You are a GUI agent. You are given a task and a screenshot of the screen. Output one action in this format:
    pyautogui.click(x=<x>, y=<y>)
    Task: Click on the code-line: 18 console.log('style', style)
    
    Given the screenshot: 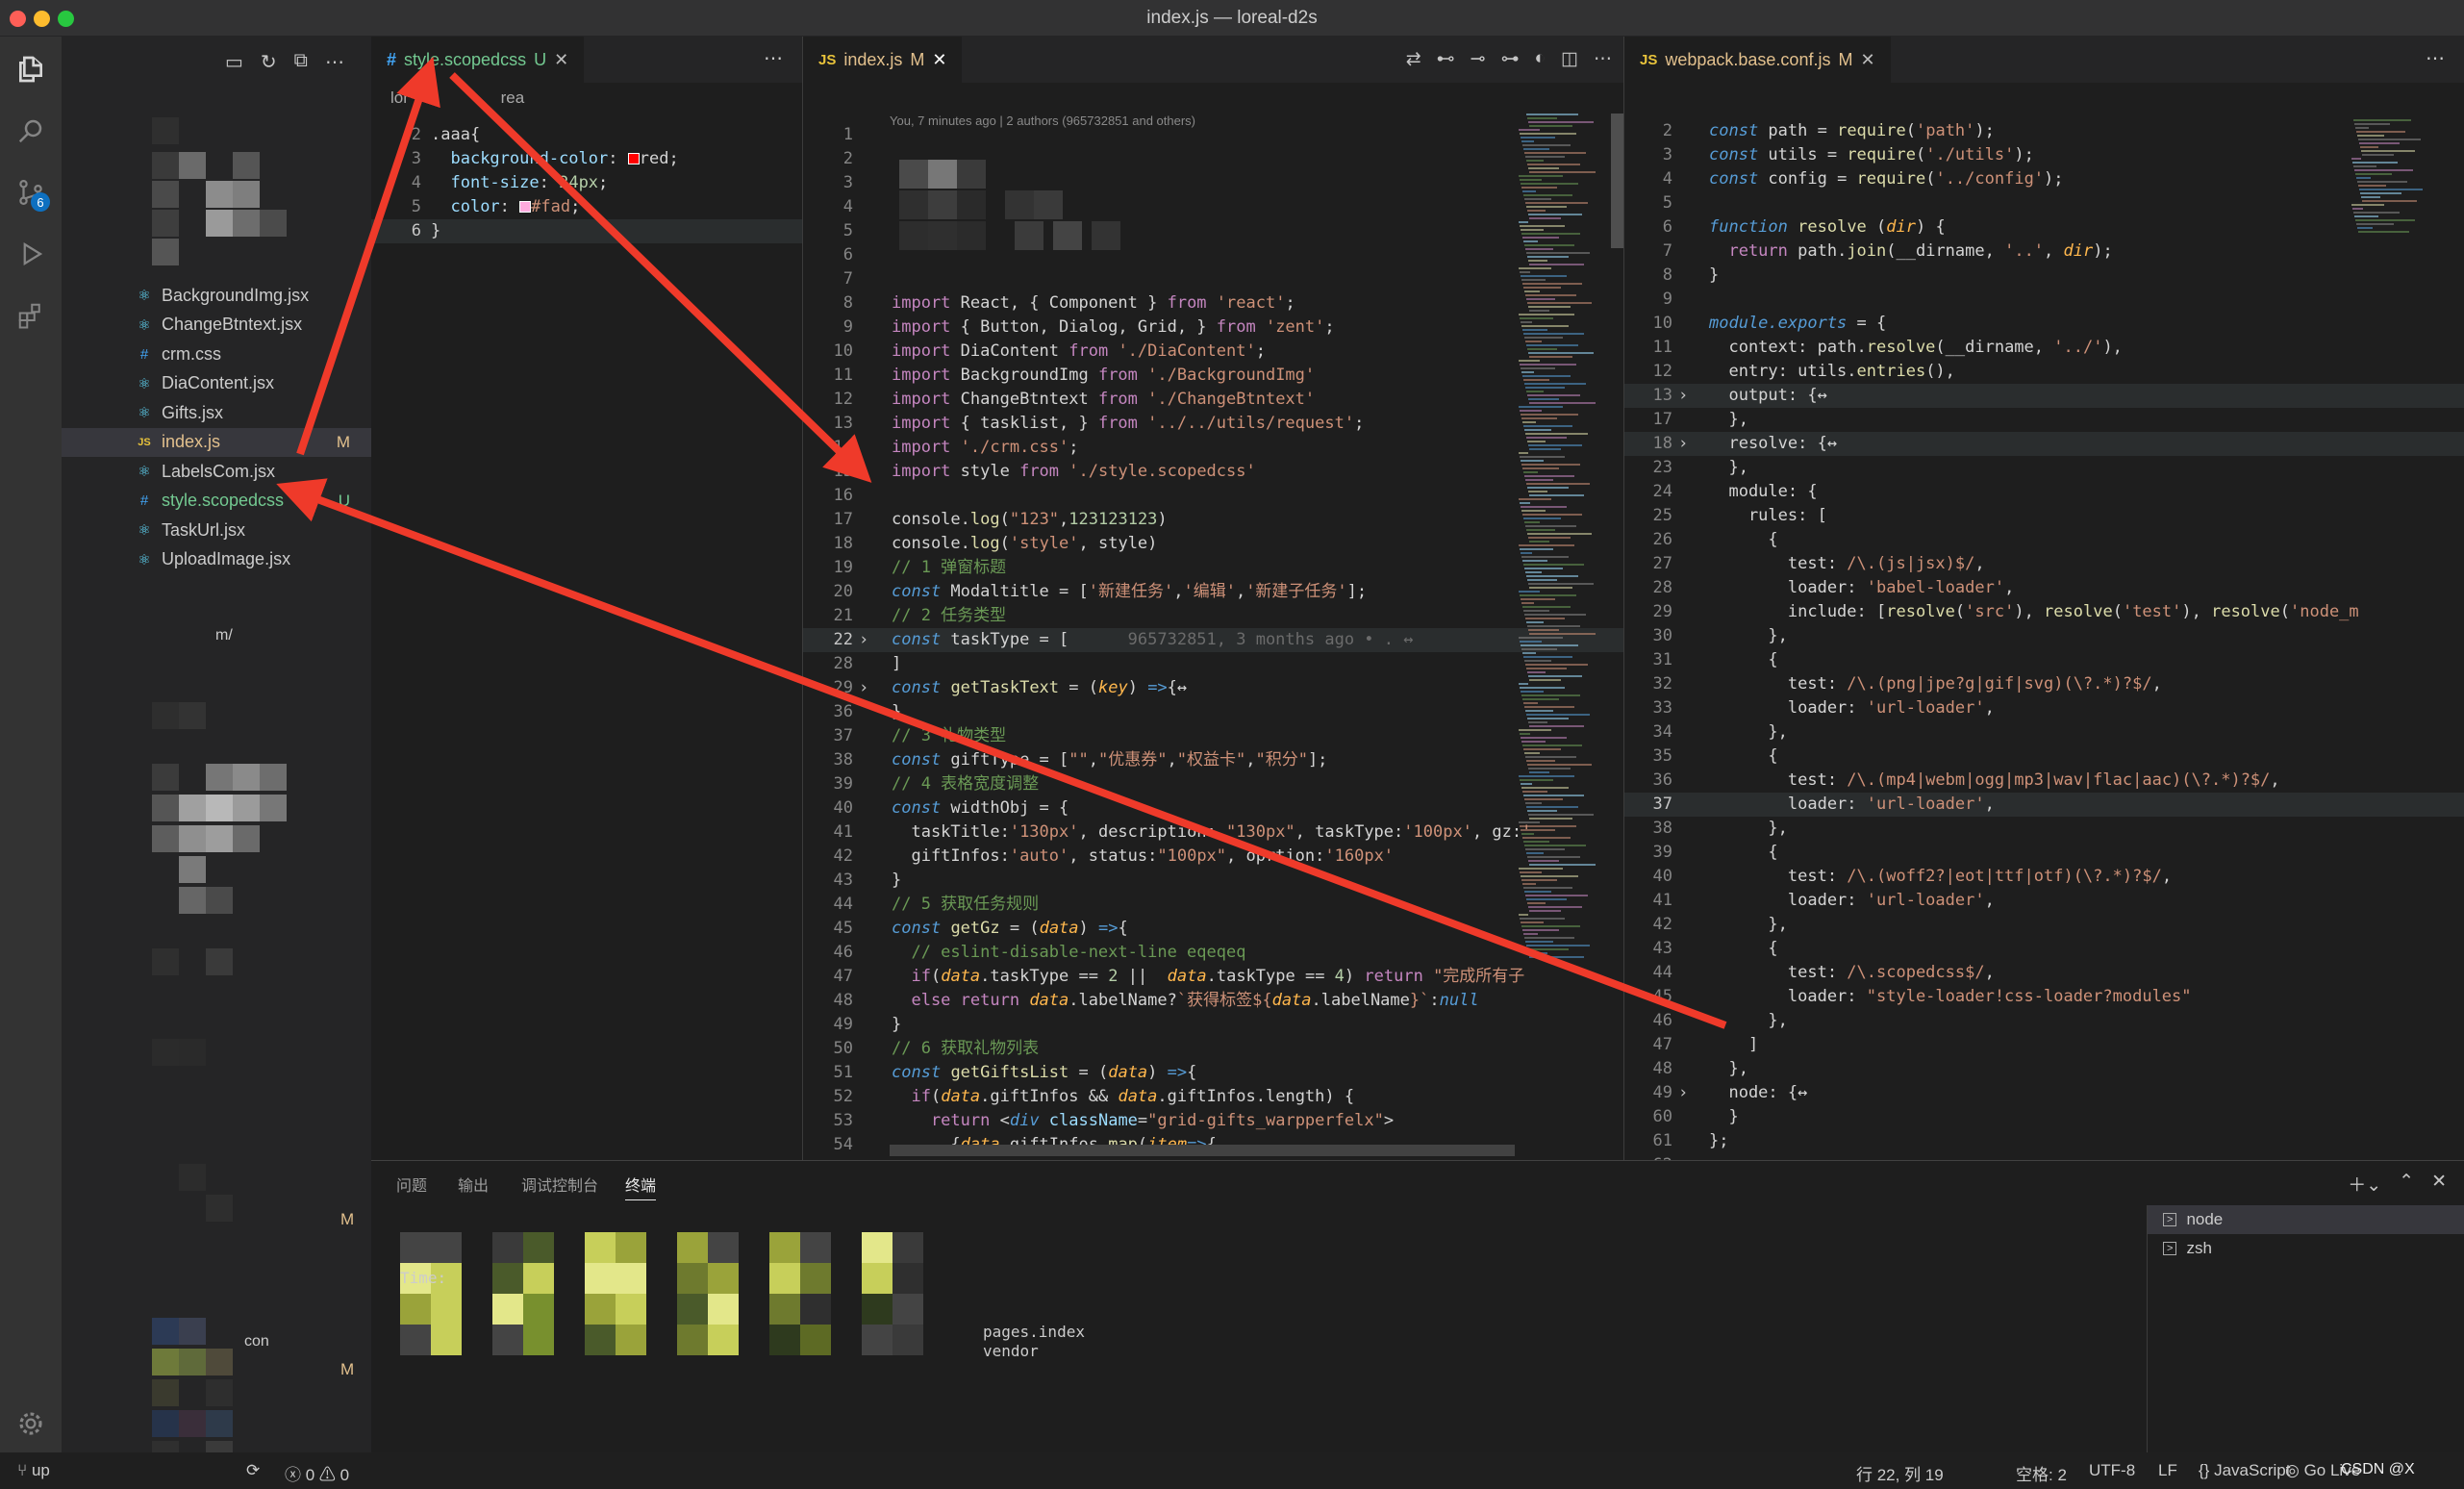 What is the action you would take?
    pyautogui.click(x=1213, y=544)
    